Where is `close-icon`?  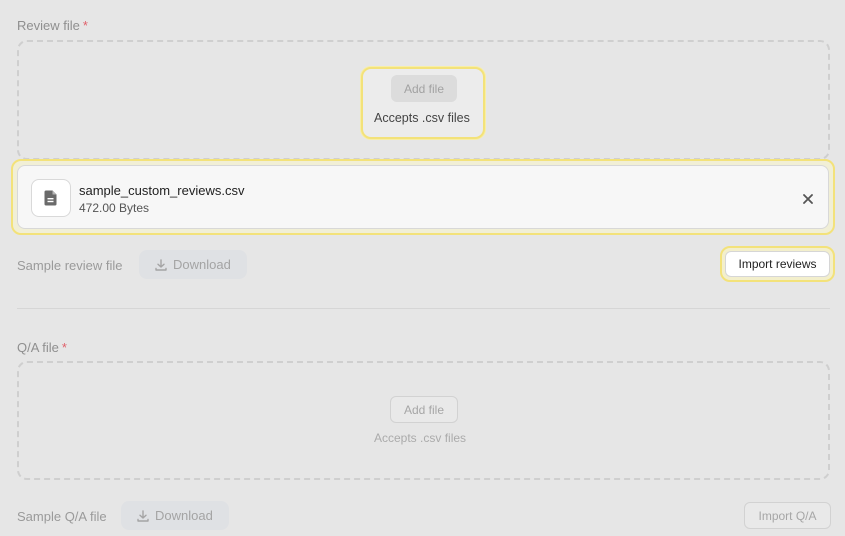
close-icon is located at coordinates (808, 199).